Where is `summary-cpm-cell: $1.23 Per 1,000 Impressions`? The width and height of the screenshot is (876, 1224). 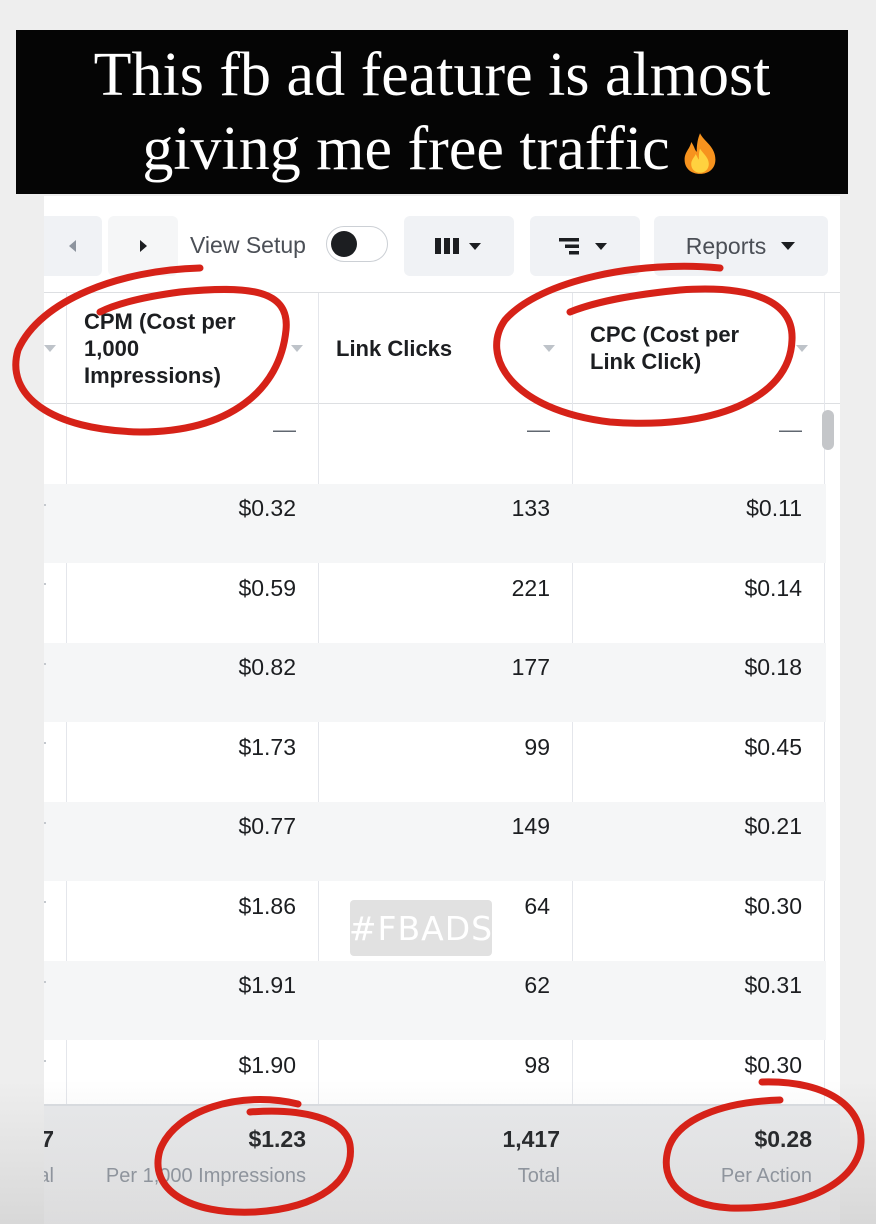 summary-cpm-cell: $1.23 Per 1,000 Impressions is located at coordinates (195, 1157).